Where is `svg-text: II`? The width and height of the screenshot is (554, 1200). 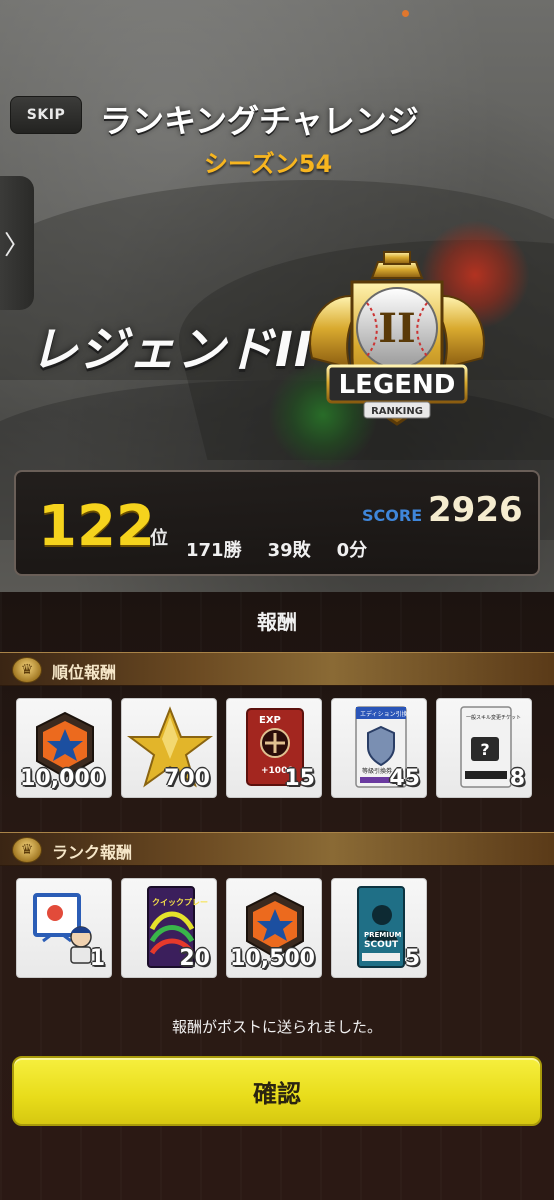
svg-text: II is located at coordinates (396, 328).